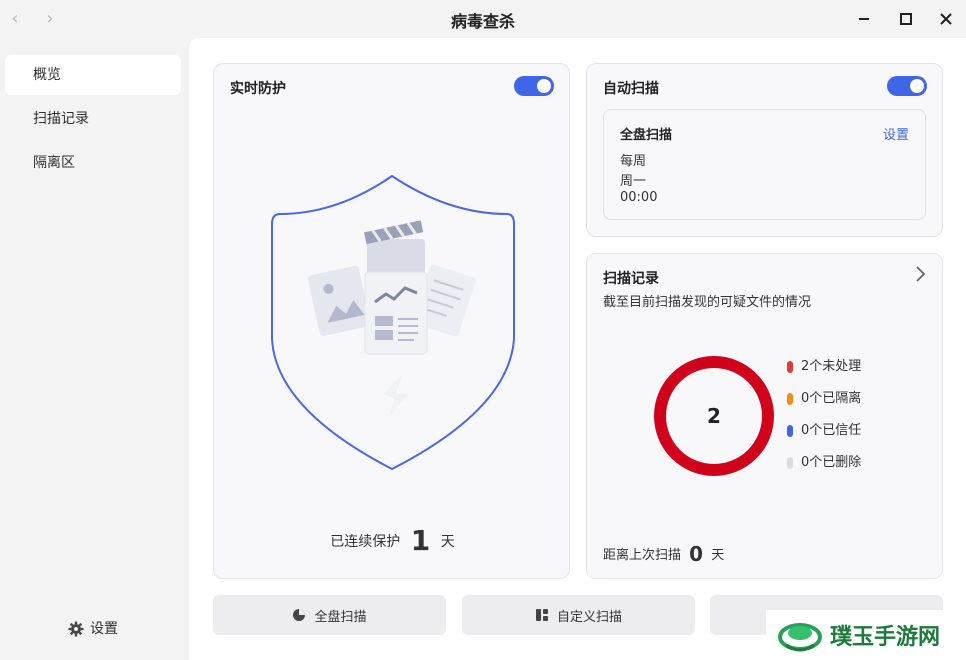 Image resolution: width=966 pixels, height=660 pixels. I want to click on last-scan-prefix: 距离上次扫描, so click(642, 555).